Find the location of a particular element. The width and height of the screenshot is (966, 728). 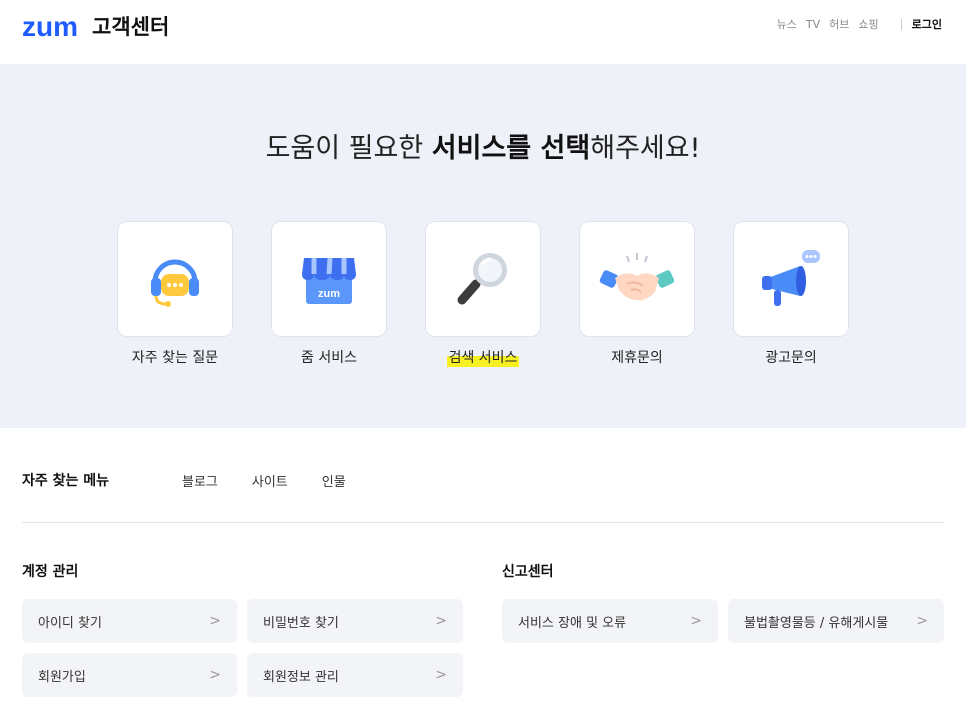

frequent-link-site: 사이트 is located at coordinates (270, 480).